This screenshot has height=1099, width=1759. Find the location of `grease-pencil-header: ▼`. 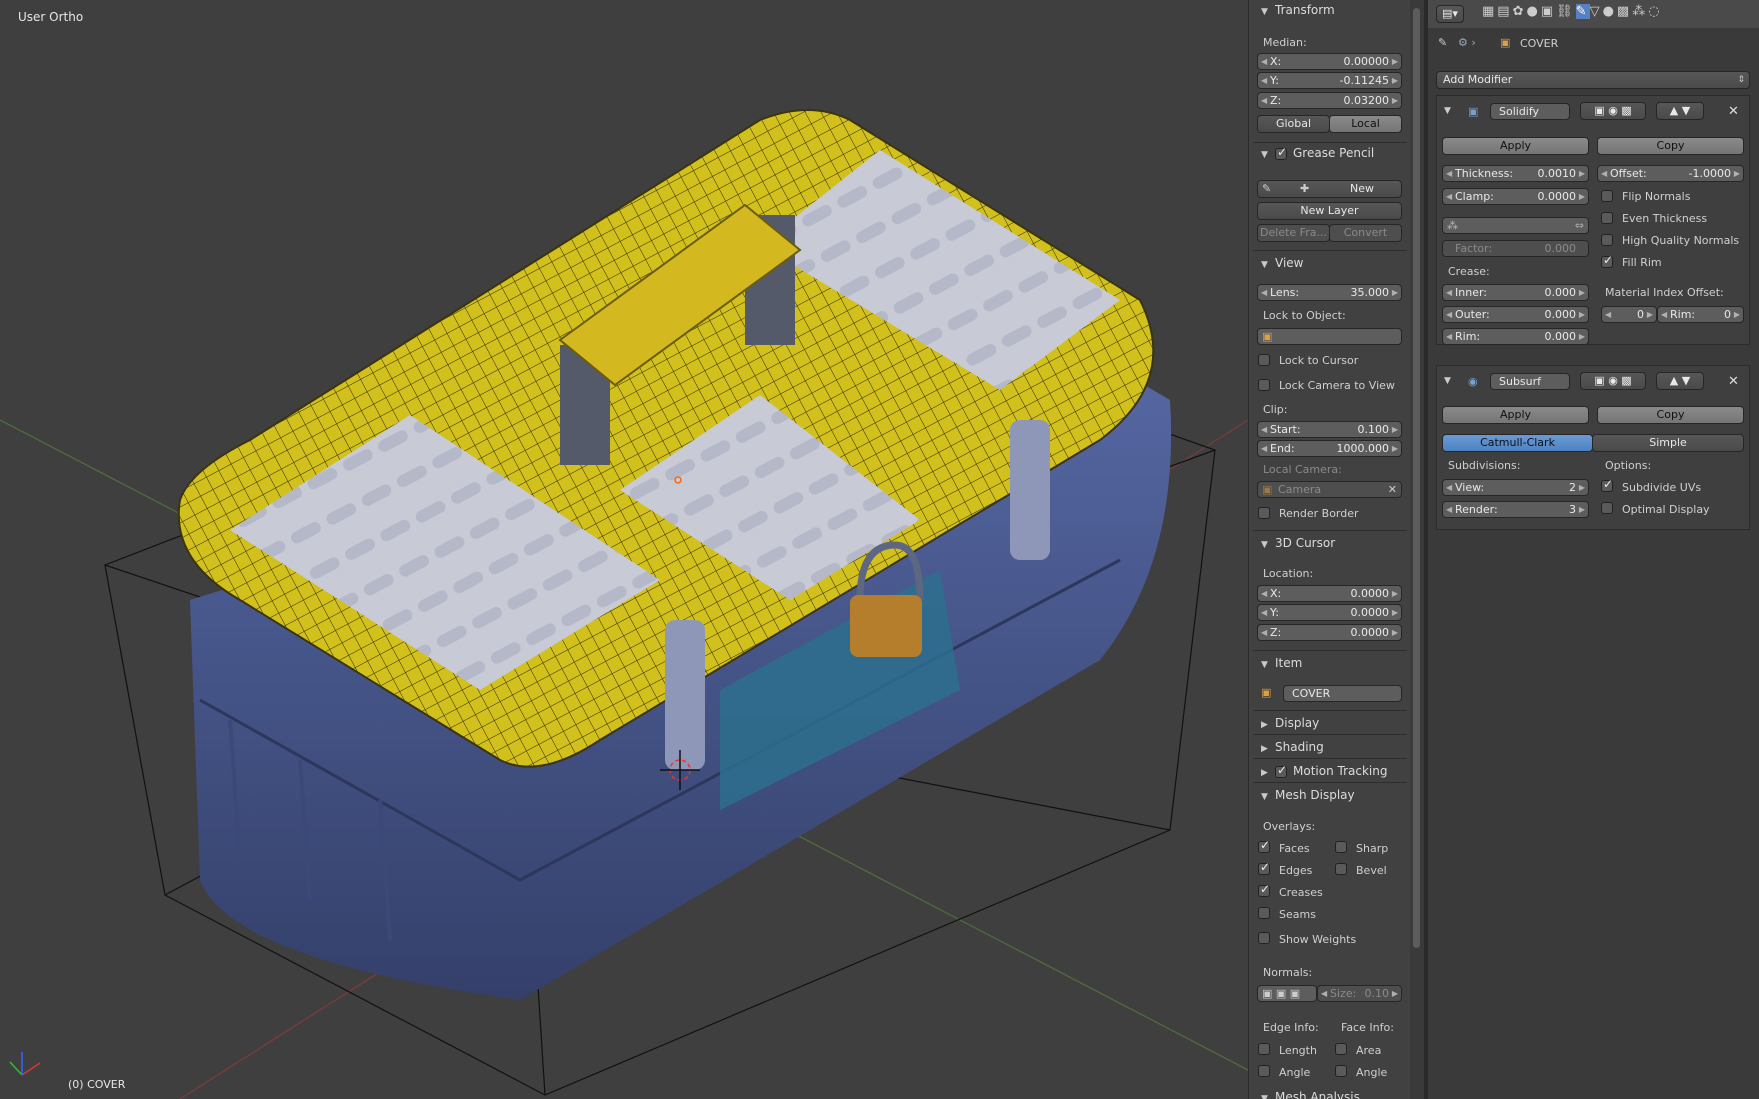

grease-pencil-header: ▼ is located at coordinates (1268, 153).